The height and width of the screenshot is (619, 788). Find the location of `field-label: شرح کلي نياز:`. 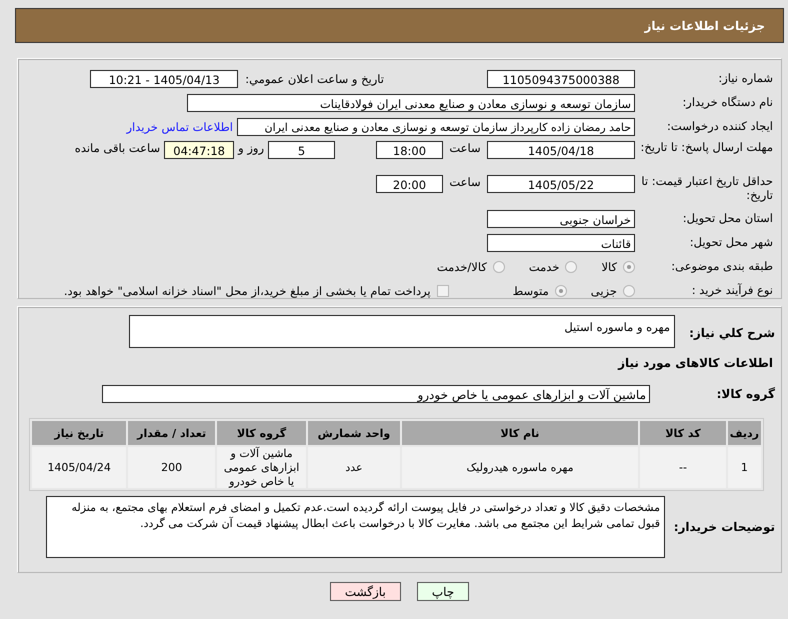

field-label: شرح کلي نياز: is located at coordinates (731, 333).